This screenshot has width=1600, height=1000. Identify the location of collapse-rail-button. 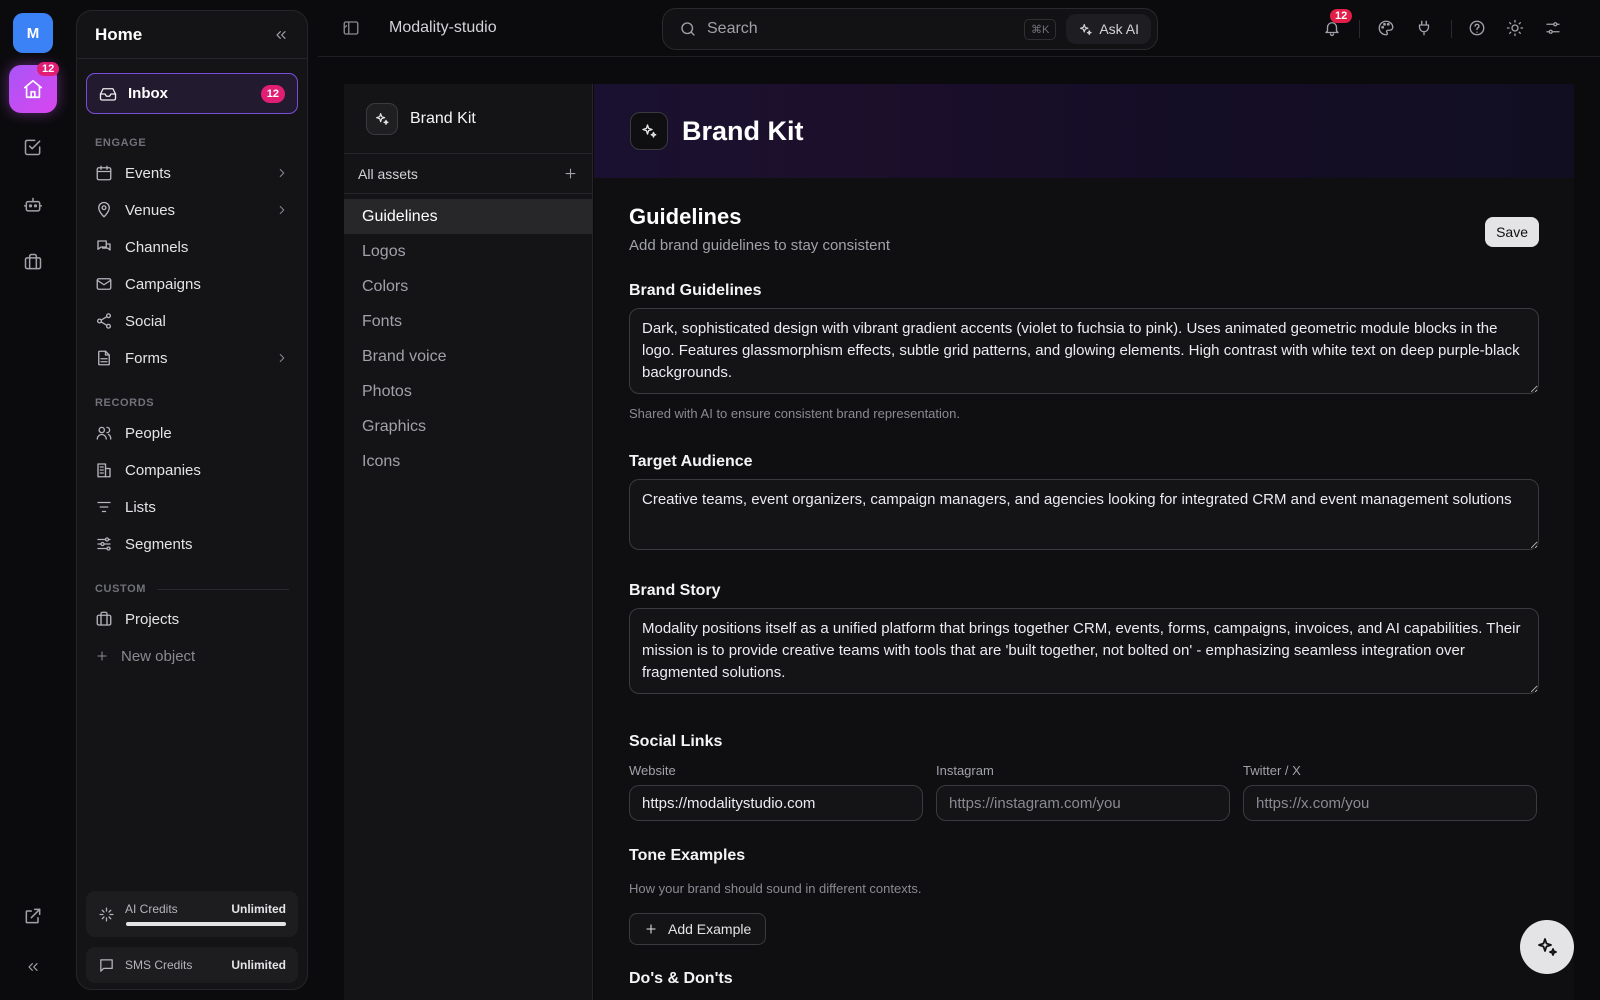
(33, 967).